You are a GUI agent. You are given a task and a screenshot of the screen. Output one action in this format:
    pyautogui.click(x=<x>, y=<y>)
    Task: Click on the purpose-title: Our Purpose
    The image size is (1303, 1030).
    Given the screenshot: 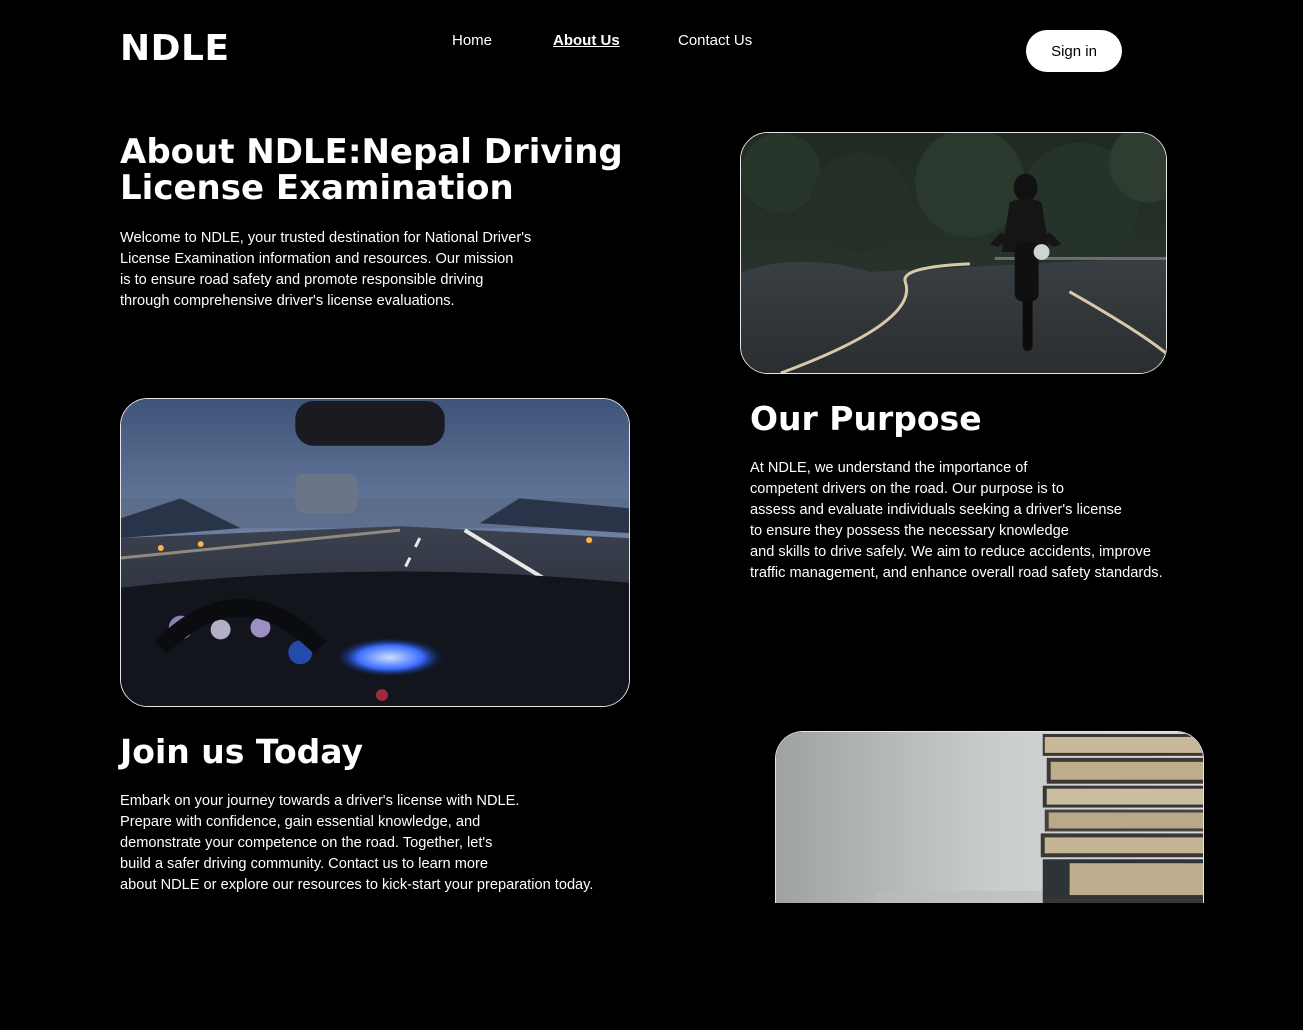 What is the action you would take?
    pyautogui.click(x=866, y=418)
    